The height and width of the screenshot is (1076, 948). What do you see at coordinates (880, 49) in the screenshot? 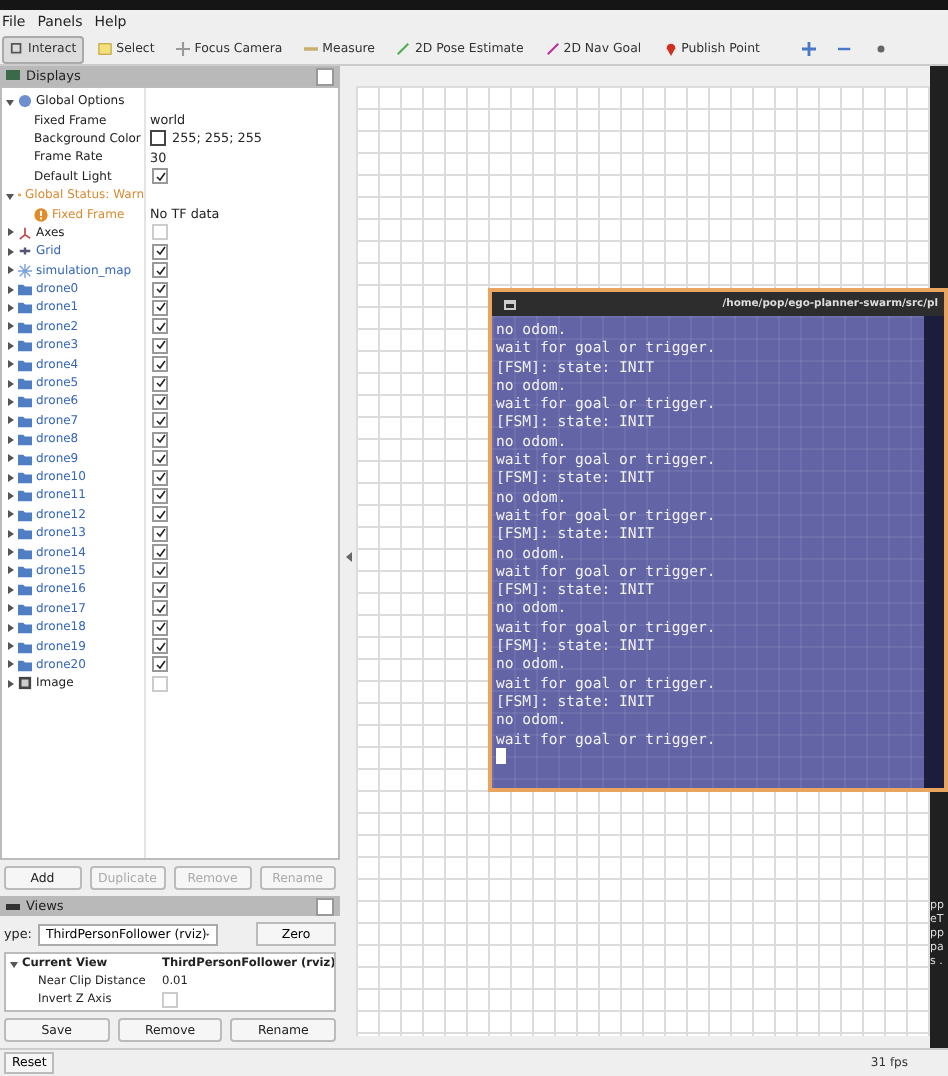
I see `dot-icon` at bounding box center [880, 49].